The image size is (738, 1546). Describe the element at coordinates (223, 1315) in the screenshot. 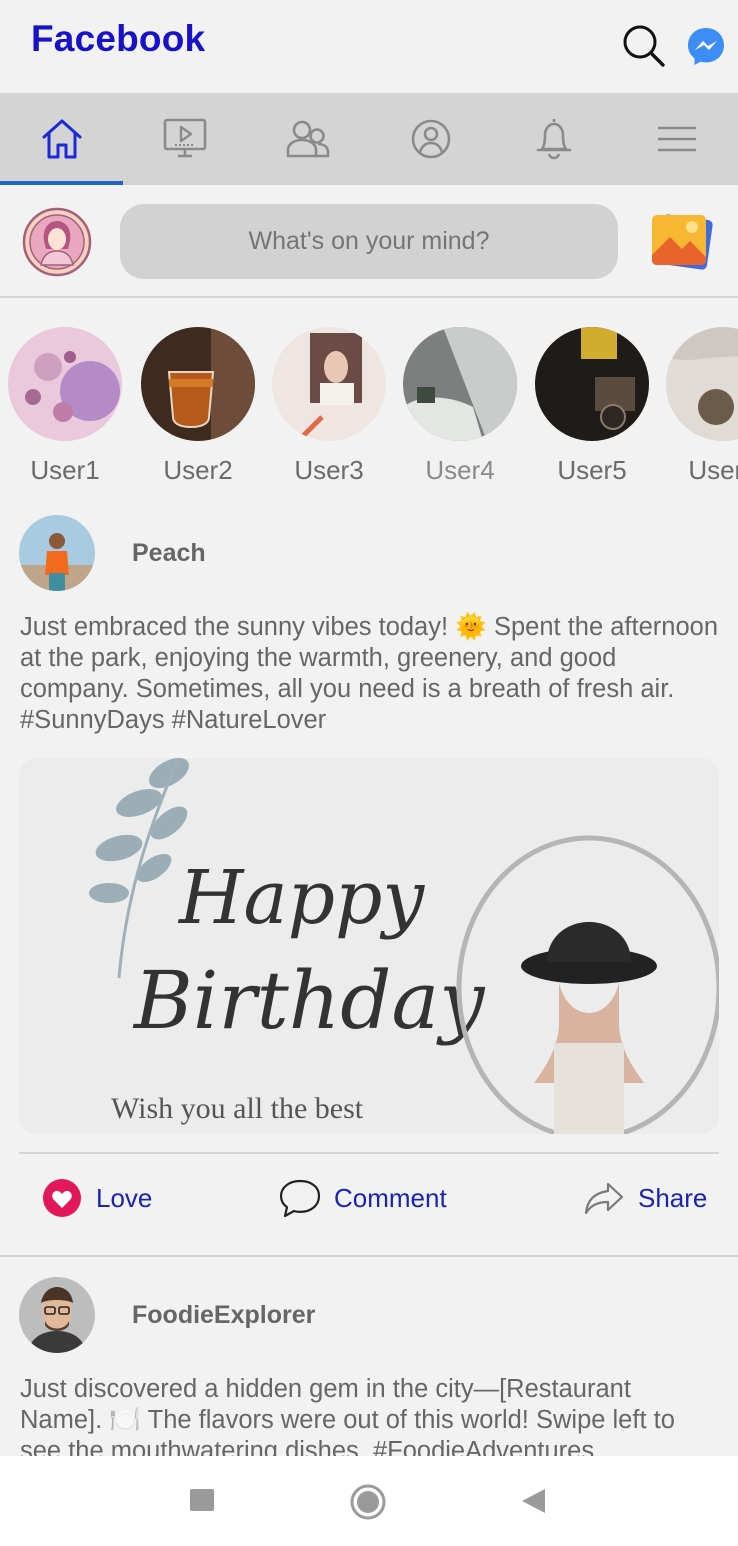

I see `author-name: FoodieExplorer` at that location.